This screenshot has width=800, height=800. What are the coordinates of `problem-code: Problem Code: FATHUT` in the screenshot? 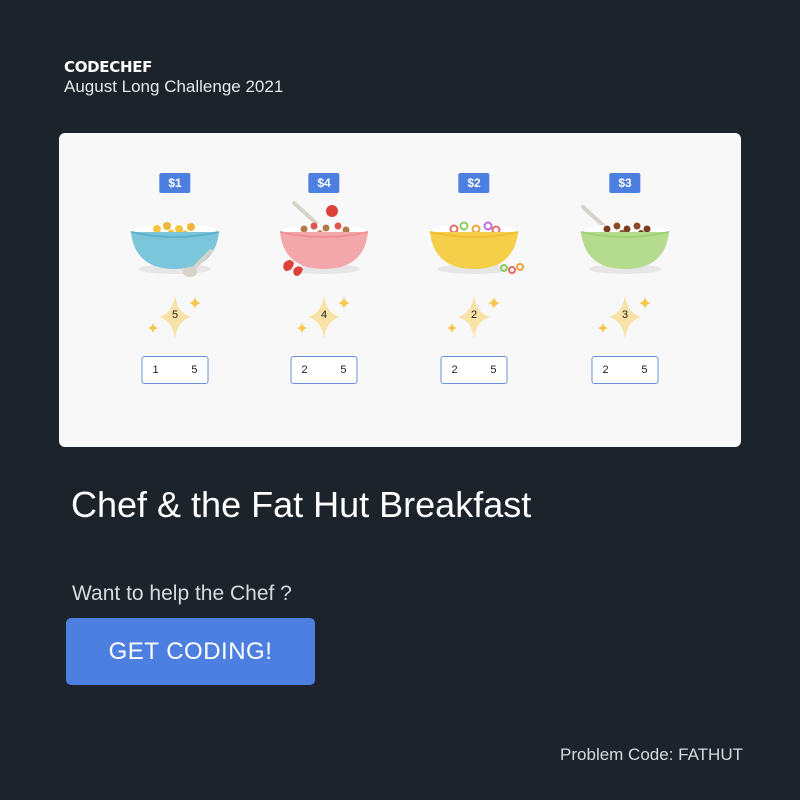 It's located at (651, 754).